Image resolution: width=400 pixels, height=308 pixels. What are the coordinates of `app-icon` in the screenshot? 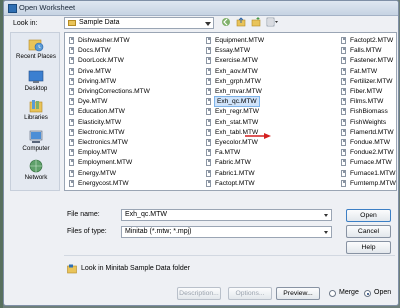 It's located at (12, 8).